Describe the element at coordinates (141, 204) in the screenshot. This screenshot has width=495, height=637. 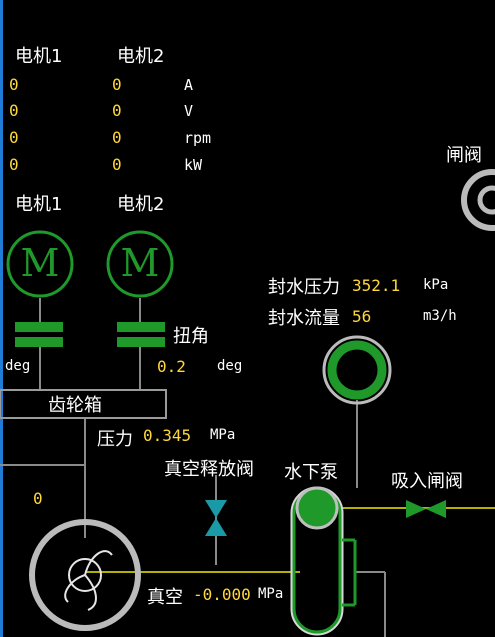
I see `motor2-label: 电机2` at that location.